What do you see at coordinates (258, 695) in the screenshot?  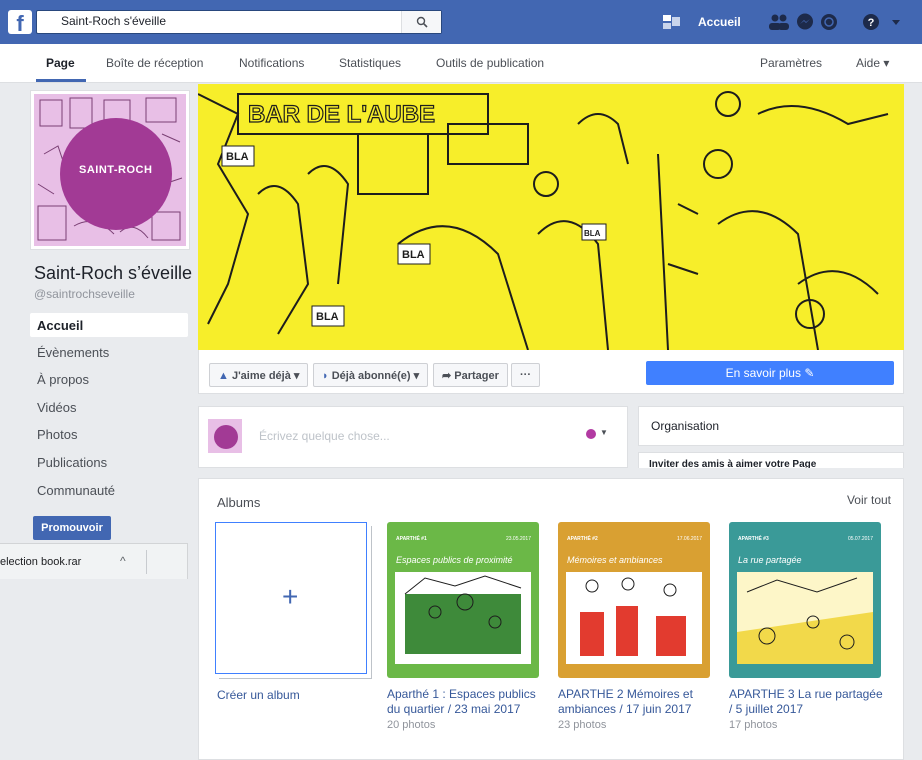 I see `create-album-link: Créer un album` at bounding box center [258, 695].